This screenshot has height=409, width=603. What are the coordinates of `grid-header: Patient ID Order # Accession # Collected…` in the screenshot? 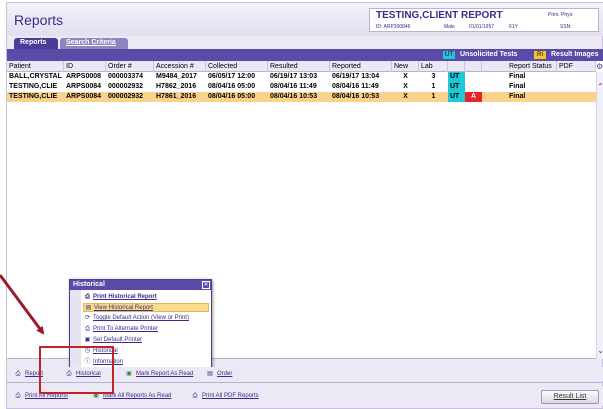 It's located at (301, 66).